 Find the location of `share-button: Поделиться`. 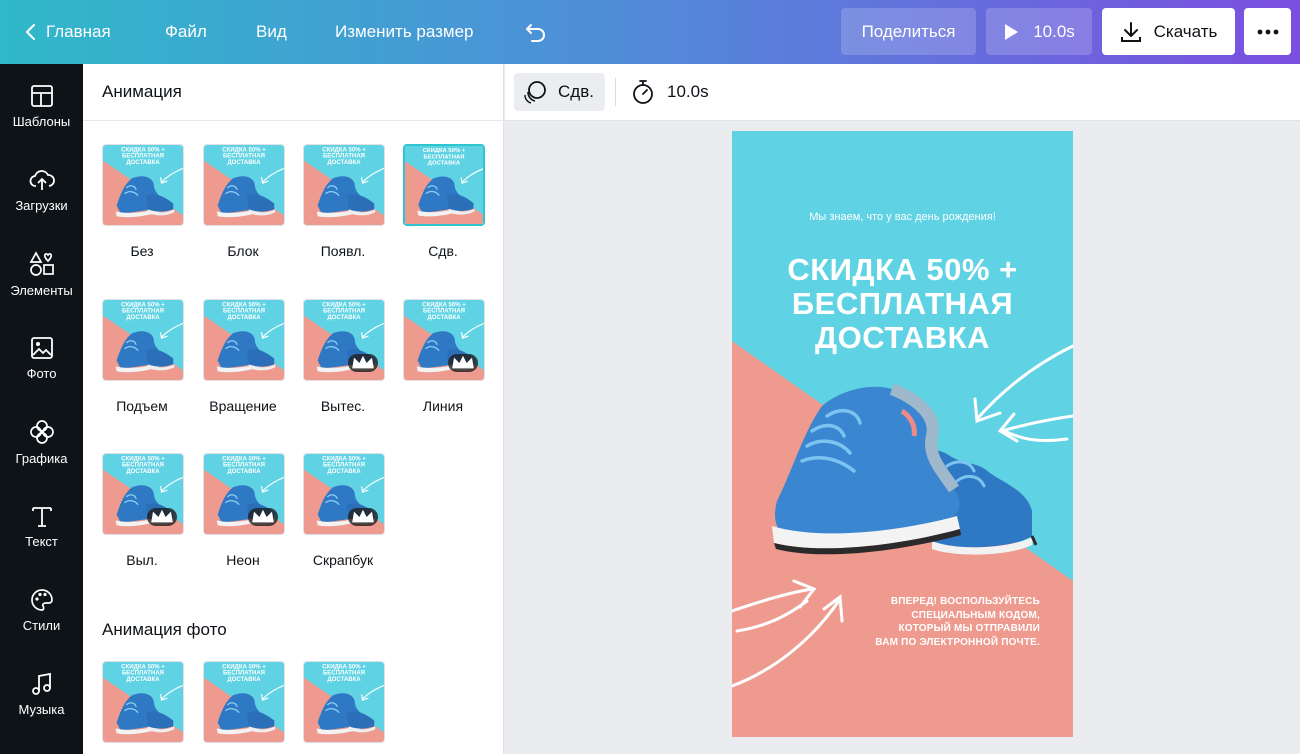

share-button: Поделиться is located at coordinates (908, 31).